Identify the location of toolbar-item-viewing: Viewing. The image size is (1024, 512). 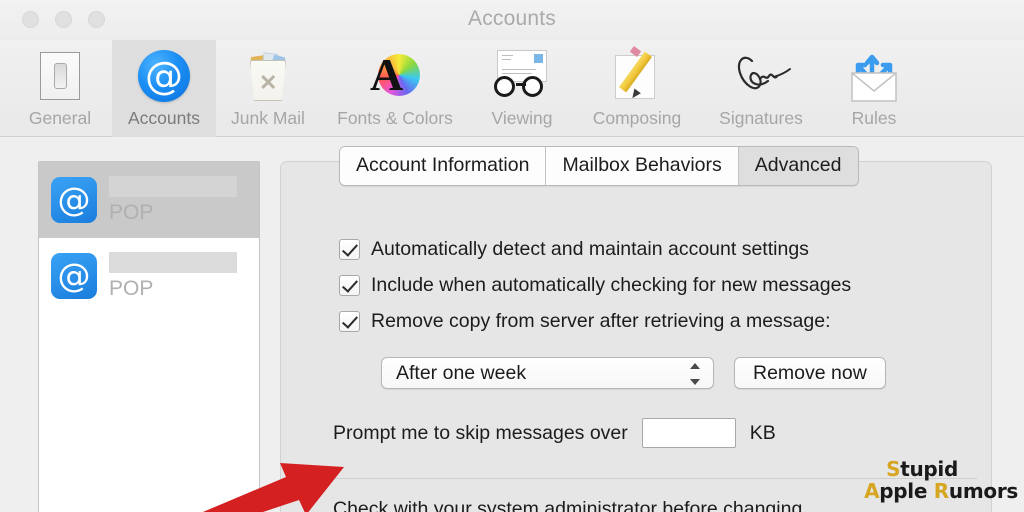
(522, 88).